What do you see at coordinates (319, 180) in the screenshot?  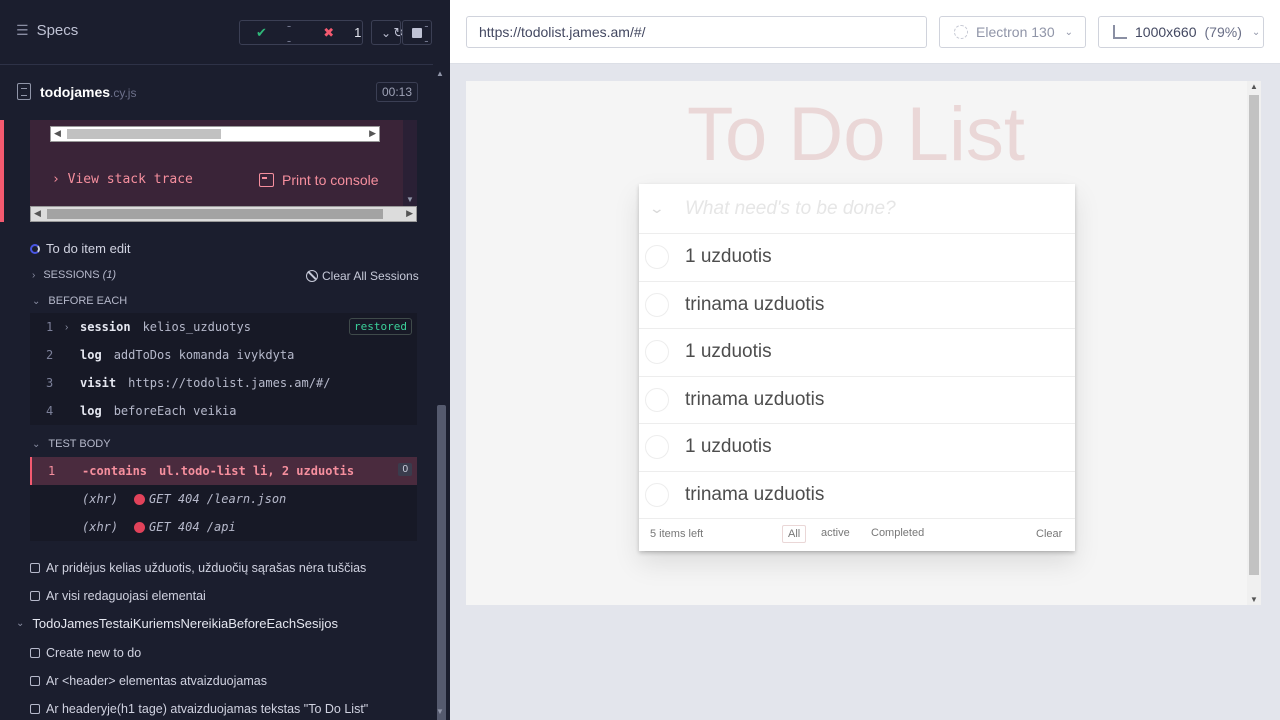 I see `print-to-console-button: Print to console` at bounding box center [319, 180].